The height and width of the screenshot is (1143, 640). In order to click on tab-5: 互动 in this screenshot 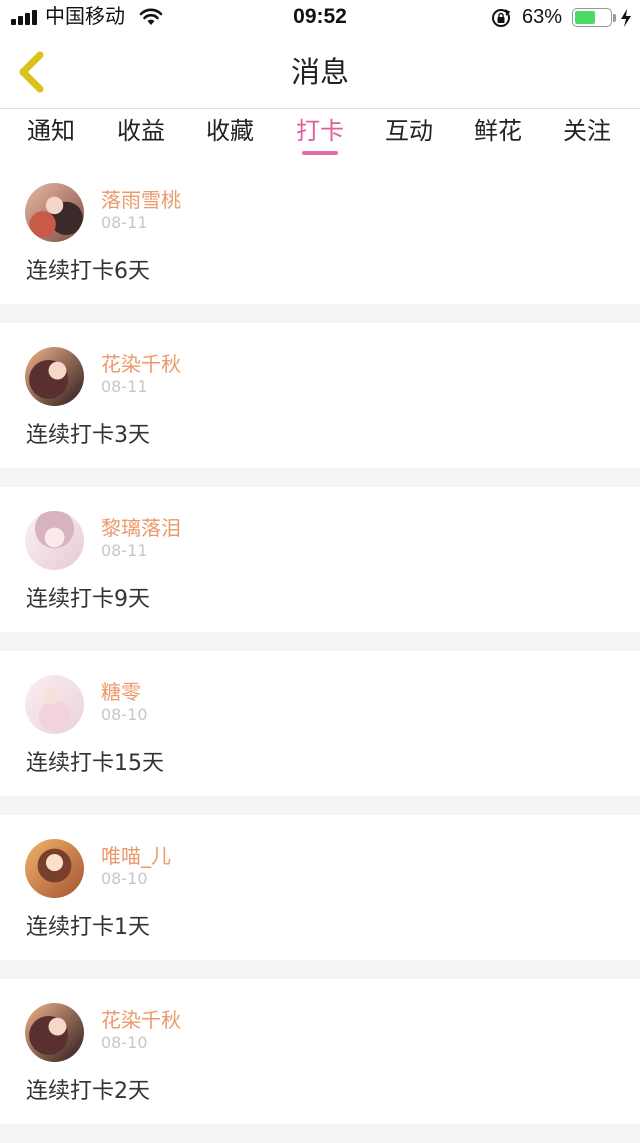, I will do `click(409, 134)`.